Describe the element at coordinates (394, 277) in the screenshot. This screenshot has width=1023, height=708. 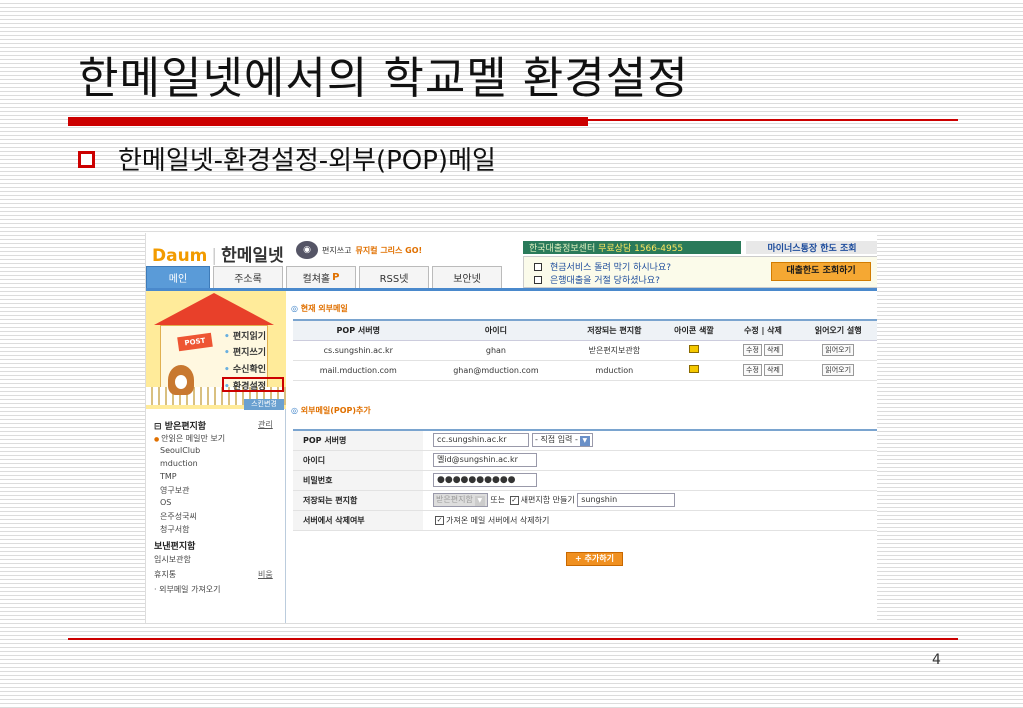
I see `tab-rss: RSS넷` at that location.